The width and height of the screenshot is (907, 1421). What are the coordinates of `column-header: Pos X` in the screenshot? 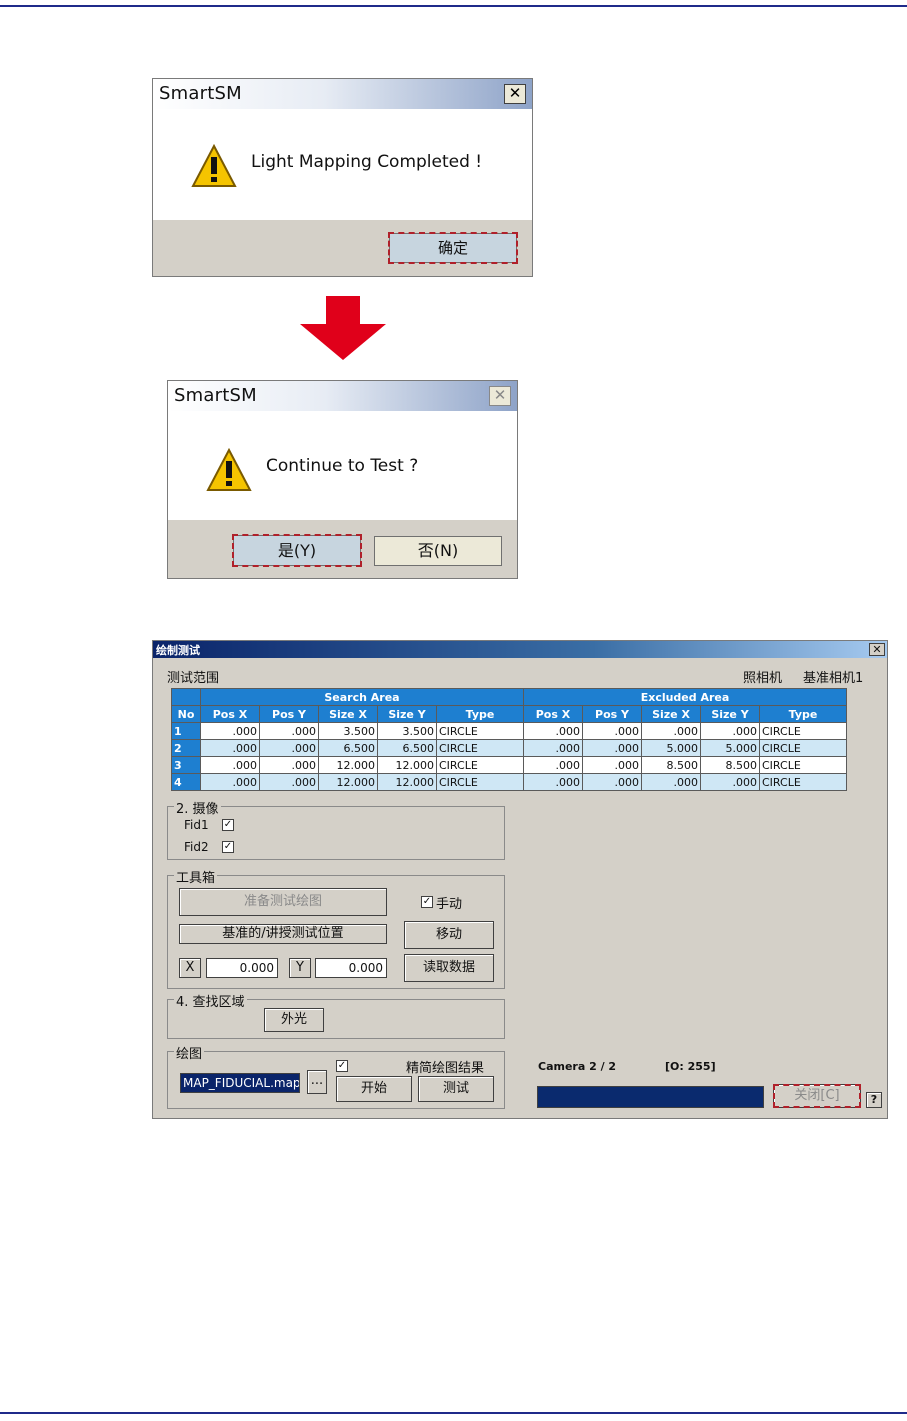 It's located at (230, 714).